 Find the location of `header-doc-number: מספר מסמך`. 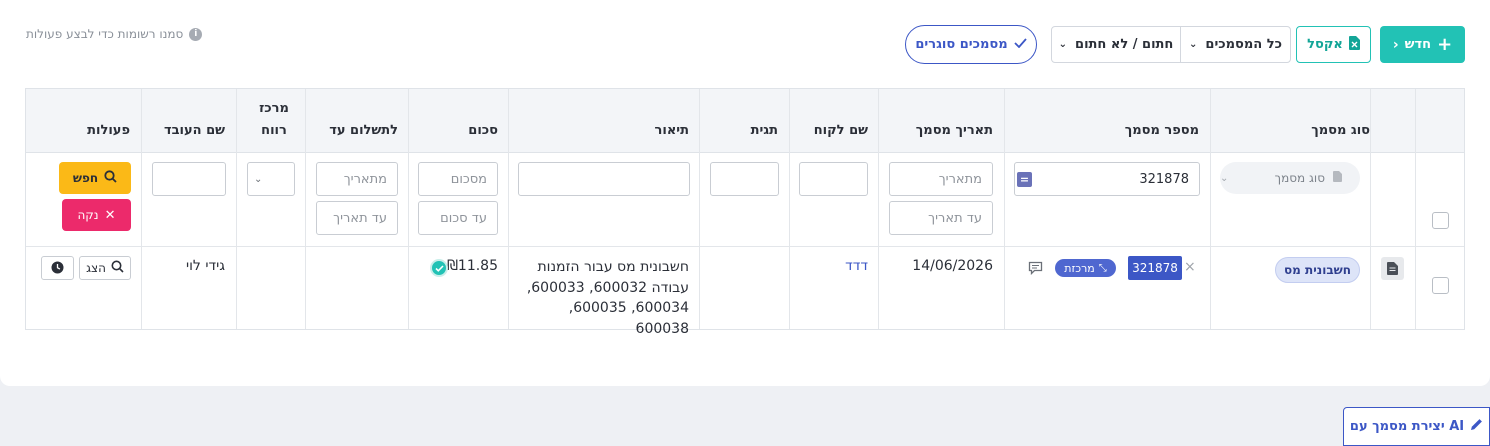

header-doc-number: מספר מסמך is located at coordinates (1162, 131).